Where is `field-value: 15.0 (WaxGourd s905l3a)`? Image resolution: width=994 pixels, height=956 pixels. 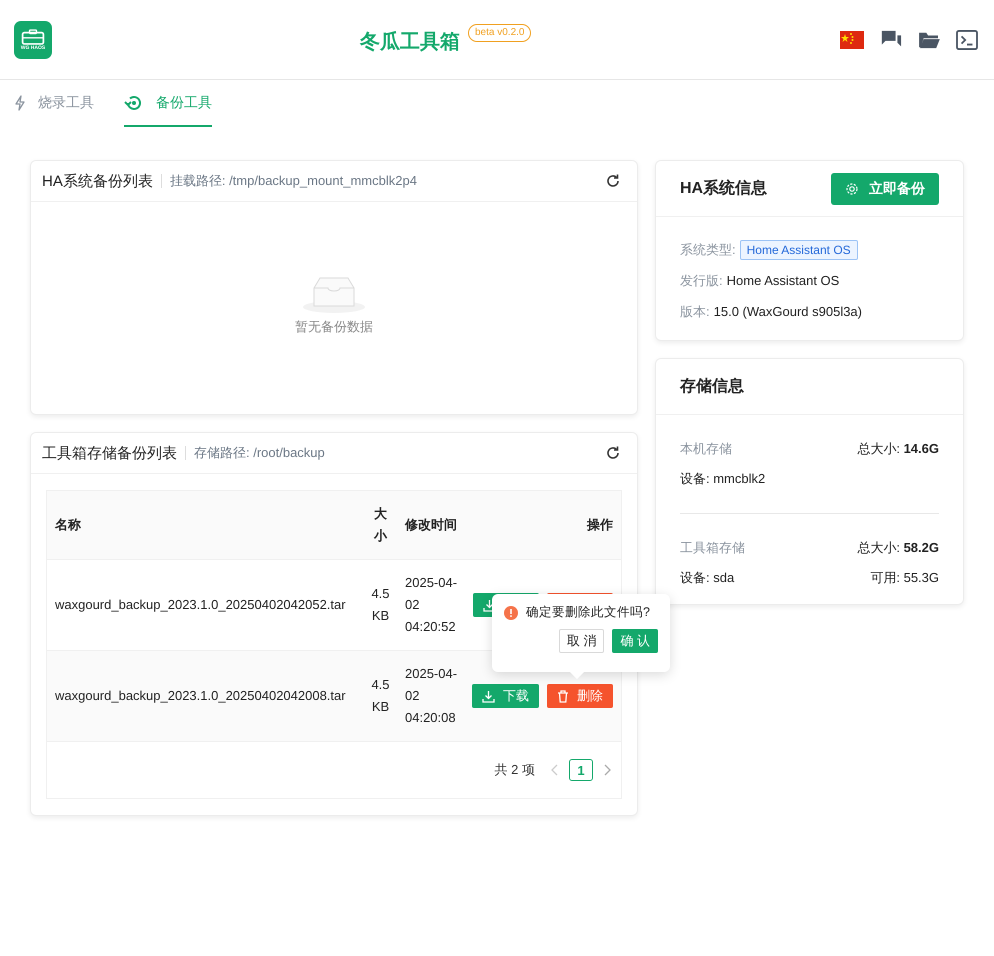 field-value: 15.0 (WaxGourd s905l3a) is located at coordinates (788, 311).